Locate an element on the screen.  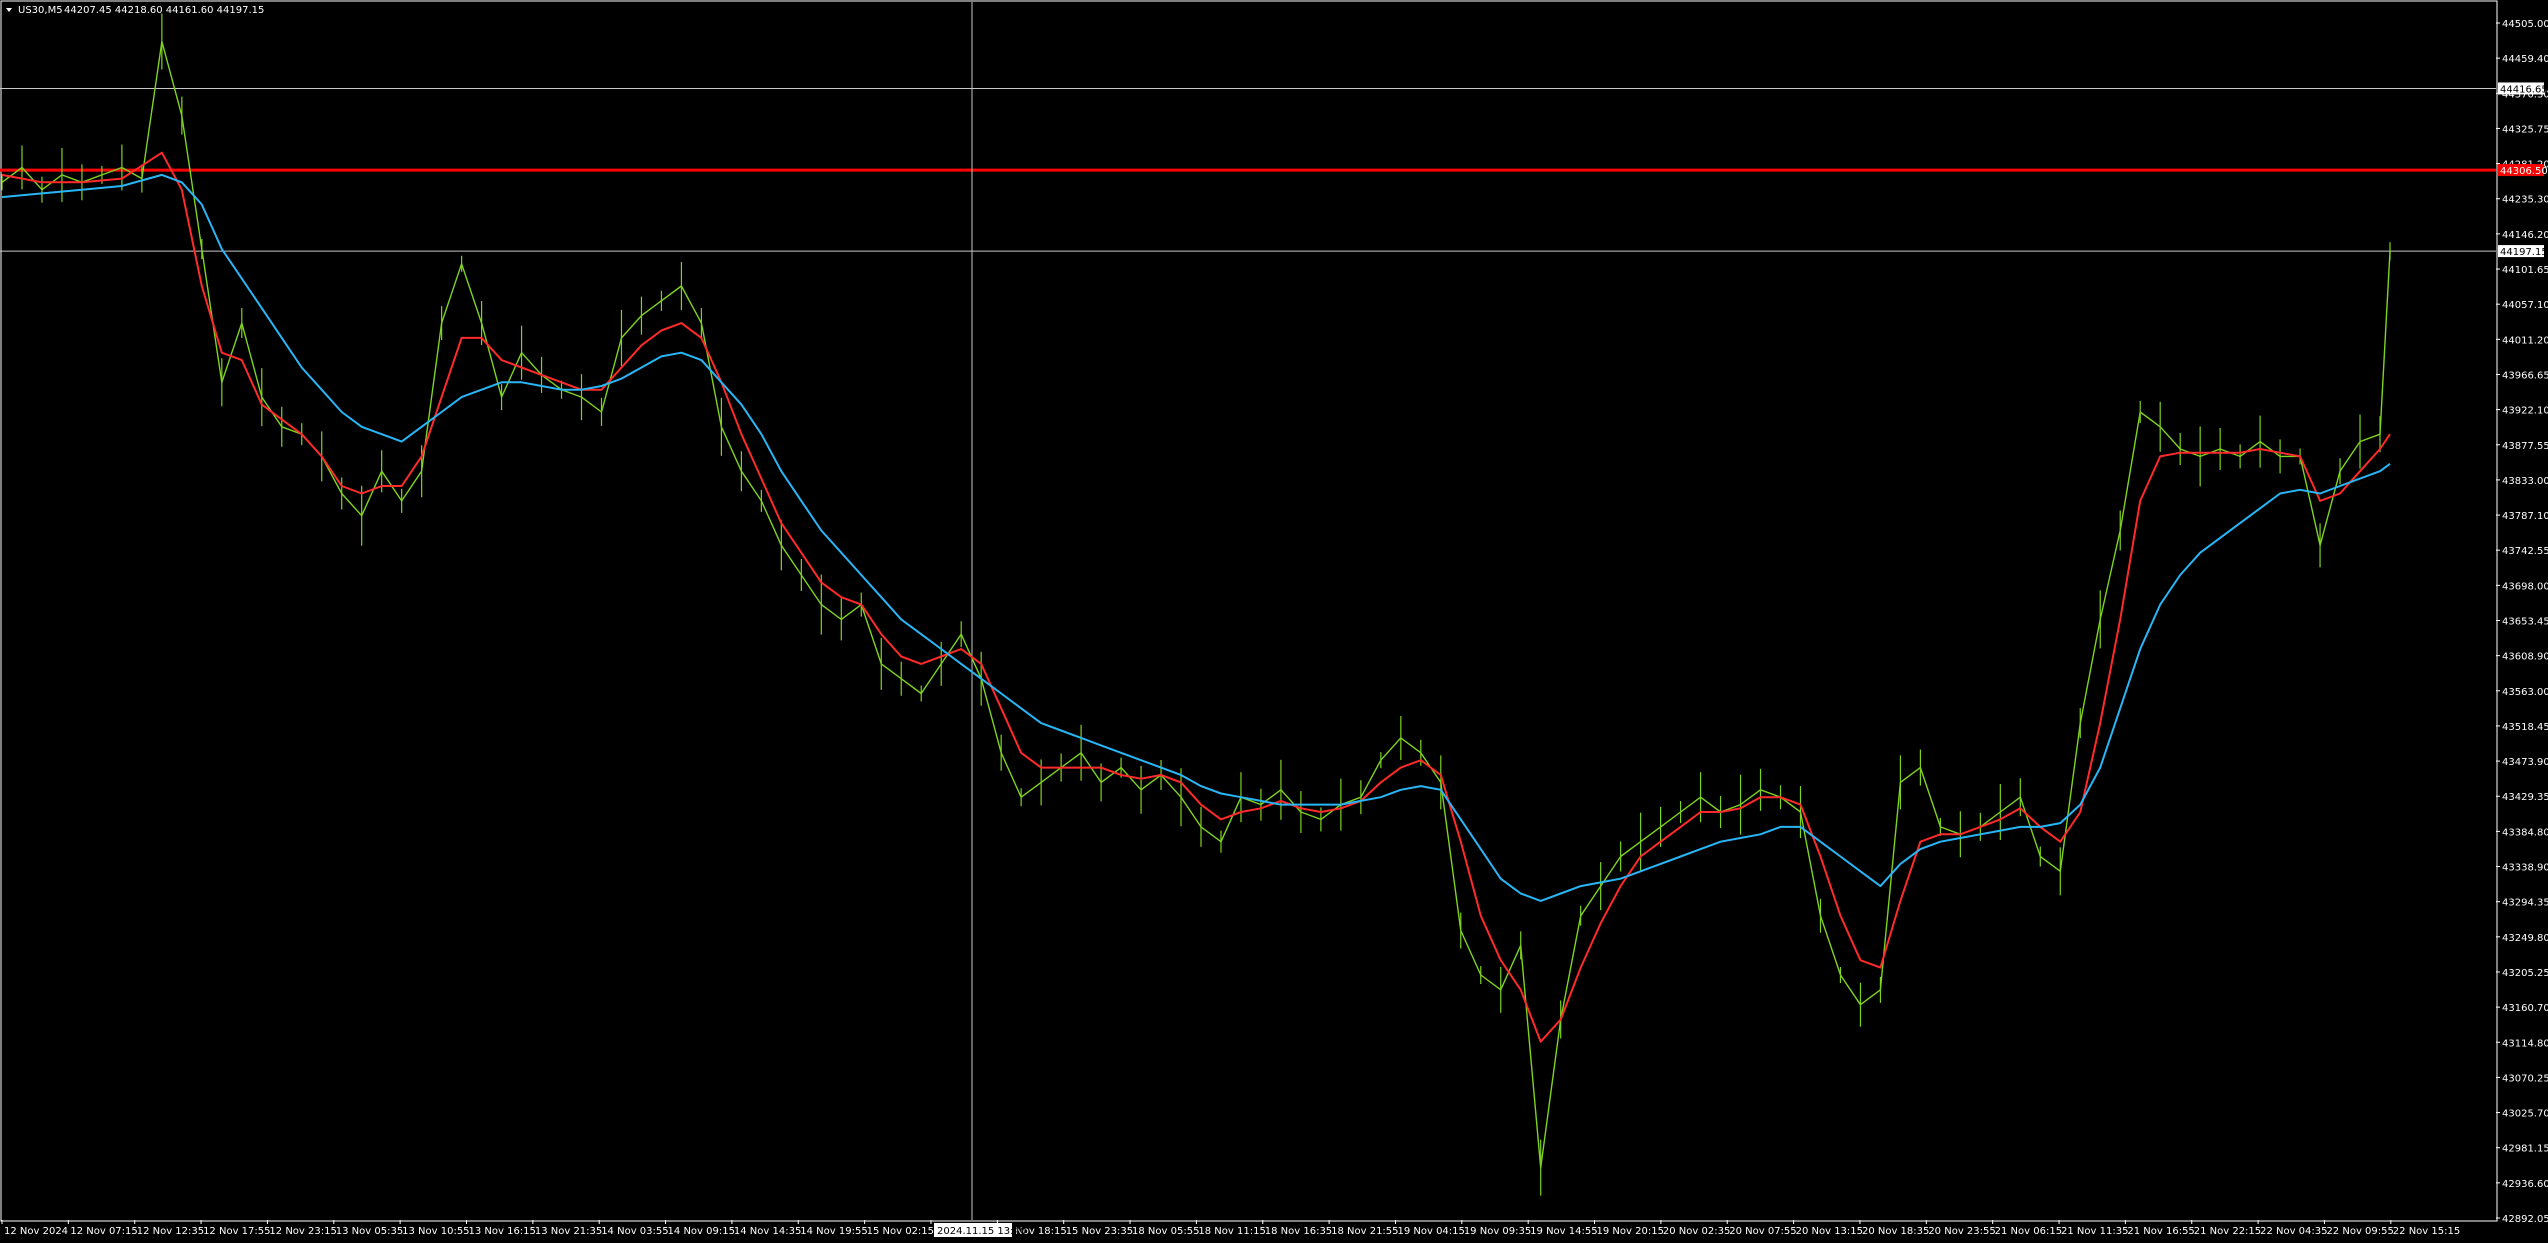
price-axis-label: 44057.10 is located at coordinates (2525, 305).